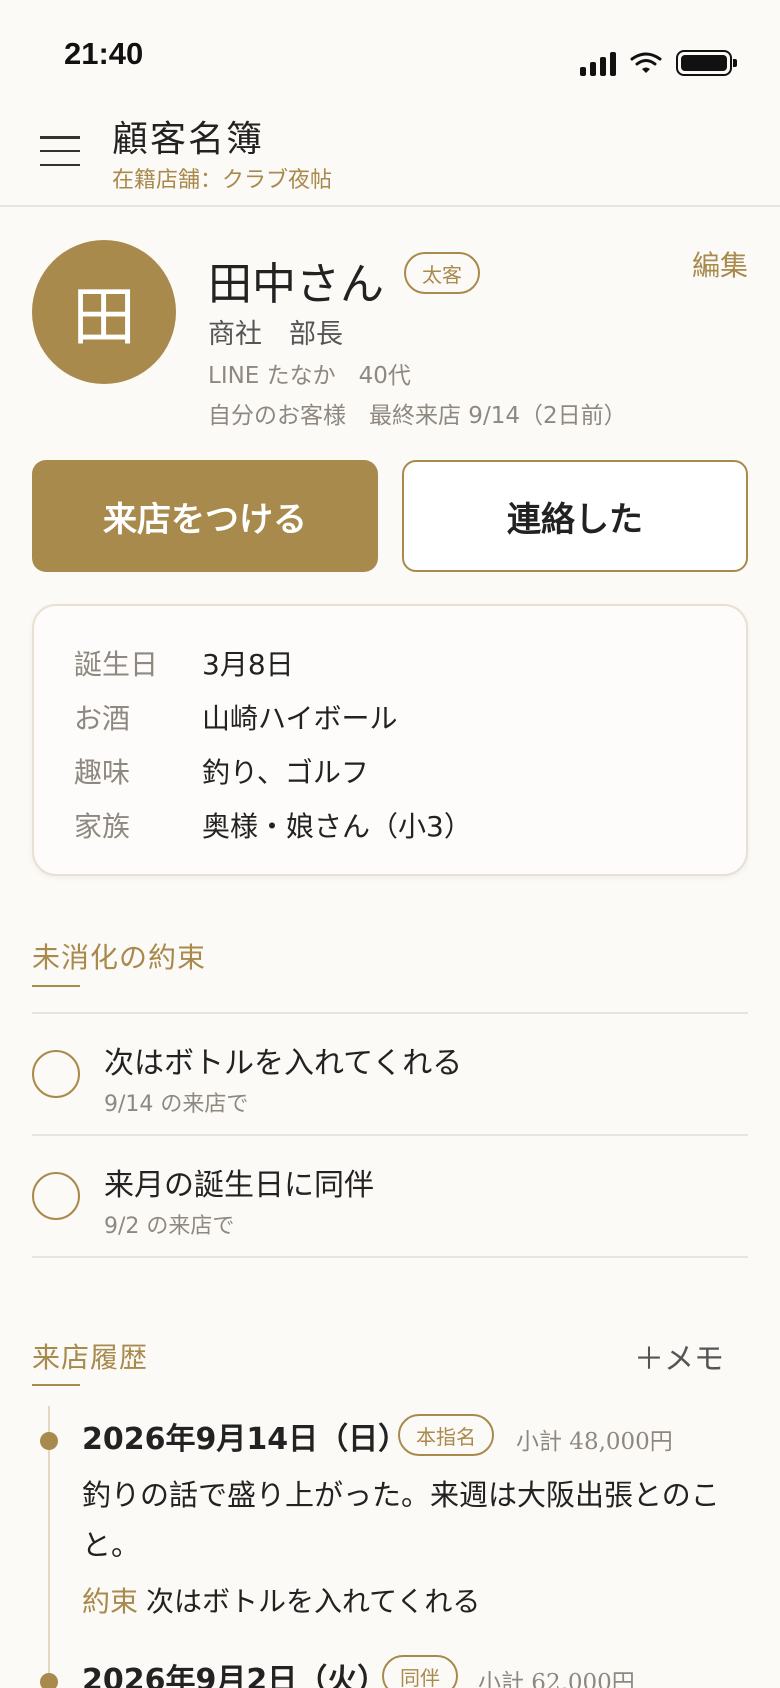  Describe the element at coordinates (446, 1435) in the screenshot. I see `visit-type-badge: 本指名` at that location.